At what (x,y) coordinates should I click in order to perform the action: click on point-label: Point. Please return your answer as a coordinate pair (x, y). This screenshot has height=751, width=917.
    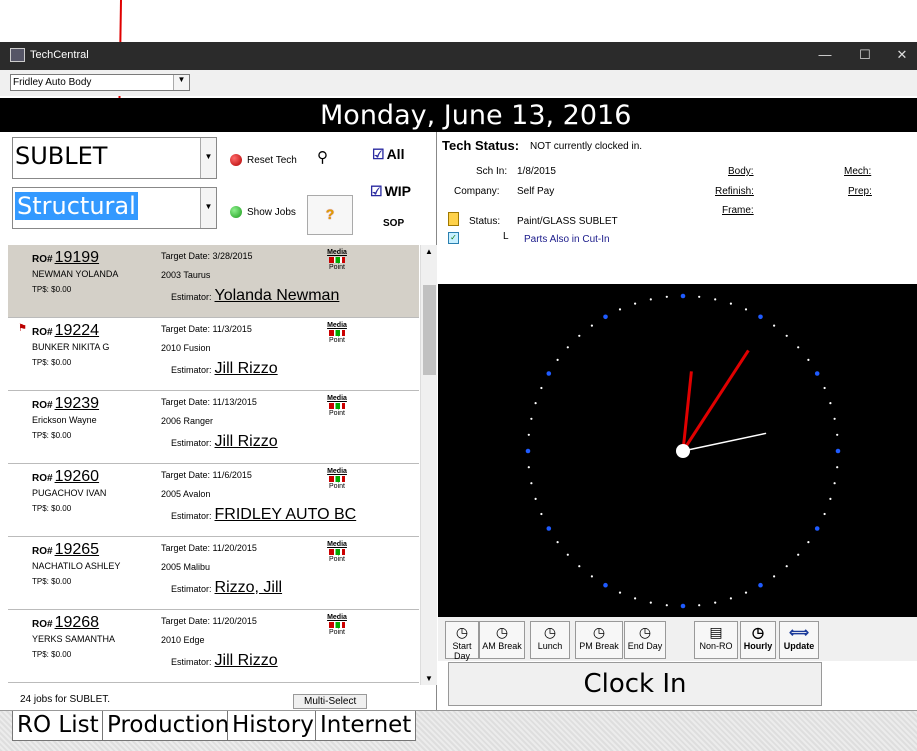
    Looking at the image, I should click on (337, 486).